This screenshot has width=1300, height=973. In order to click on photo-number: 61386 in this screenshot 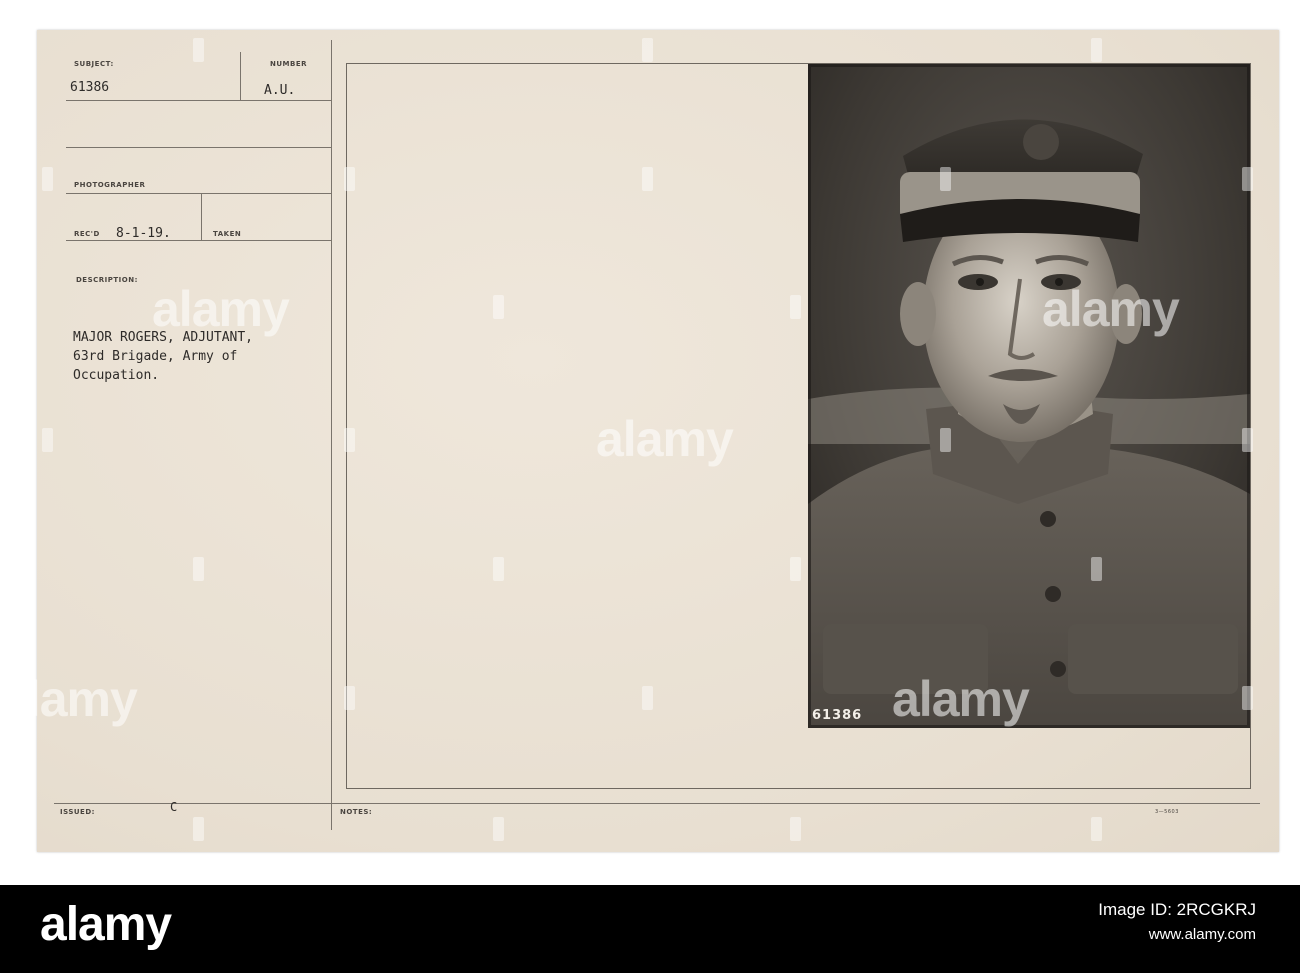, I will do `click(837, 715)`.